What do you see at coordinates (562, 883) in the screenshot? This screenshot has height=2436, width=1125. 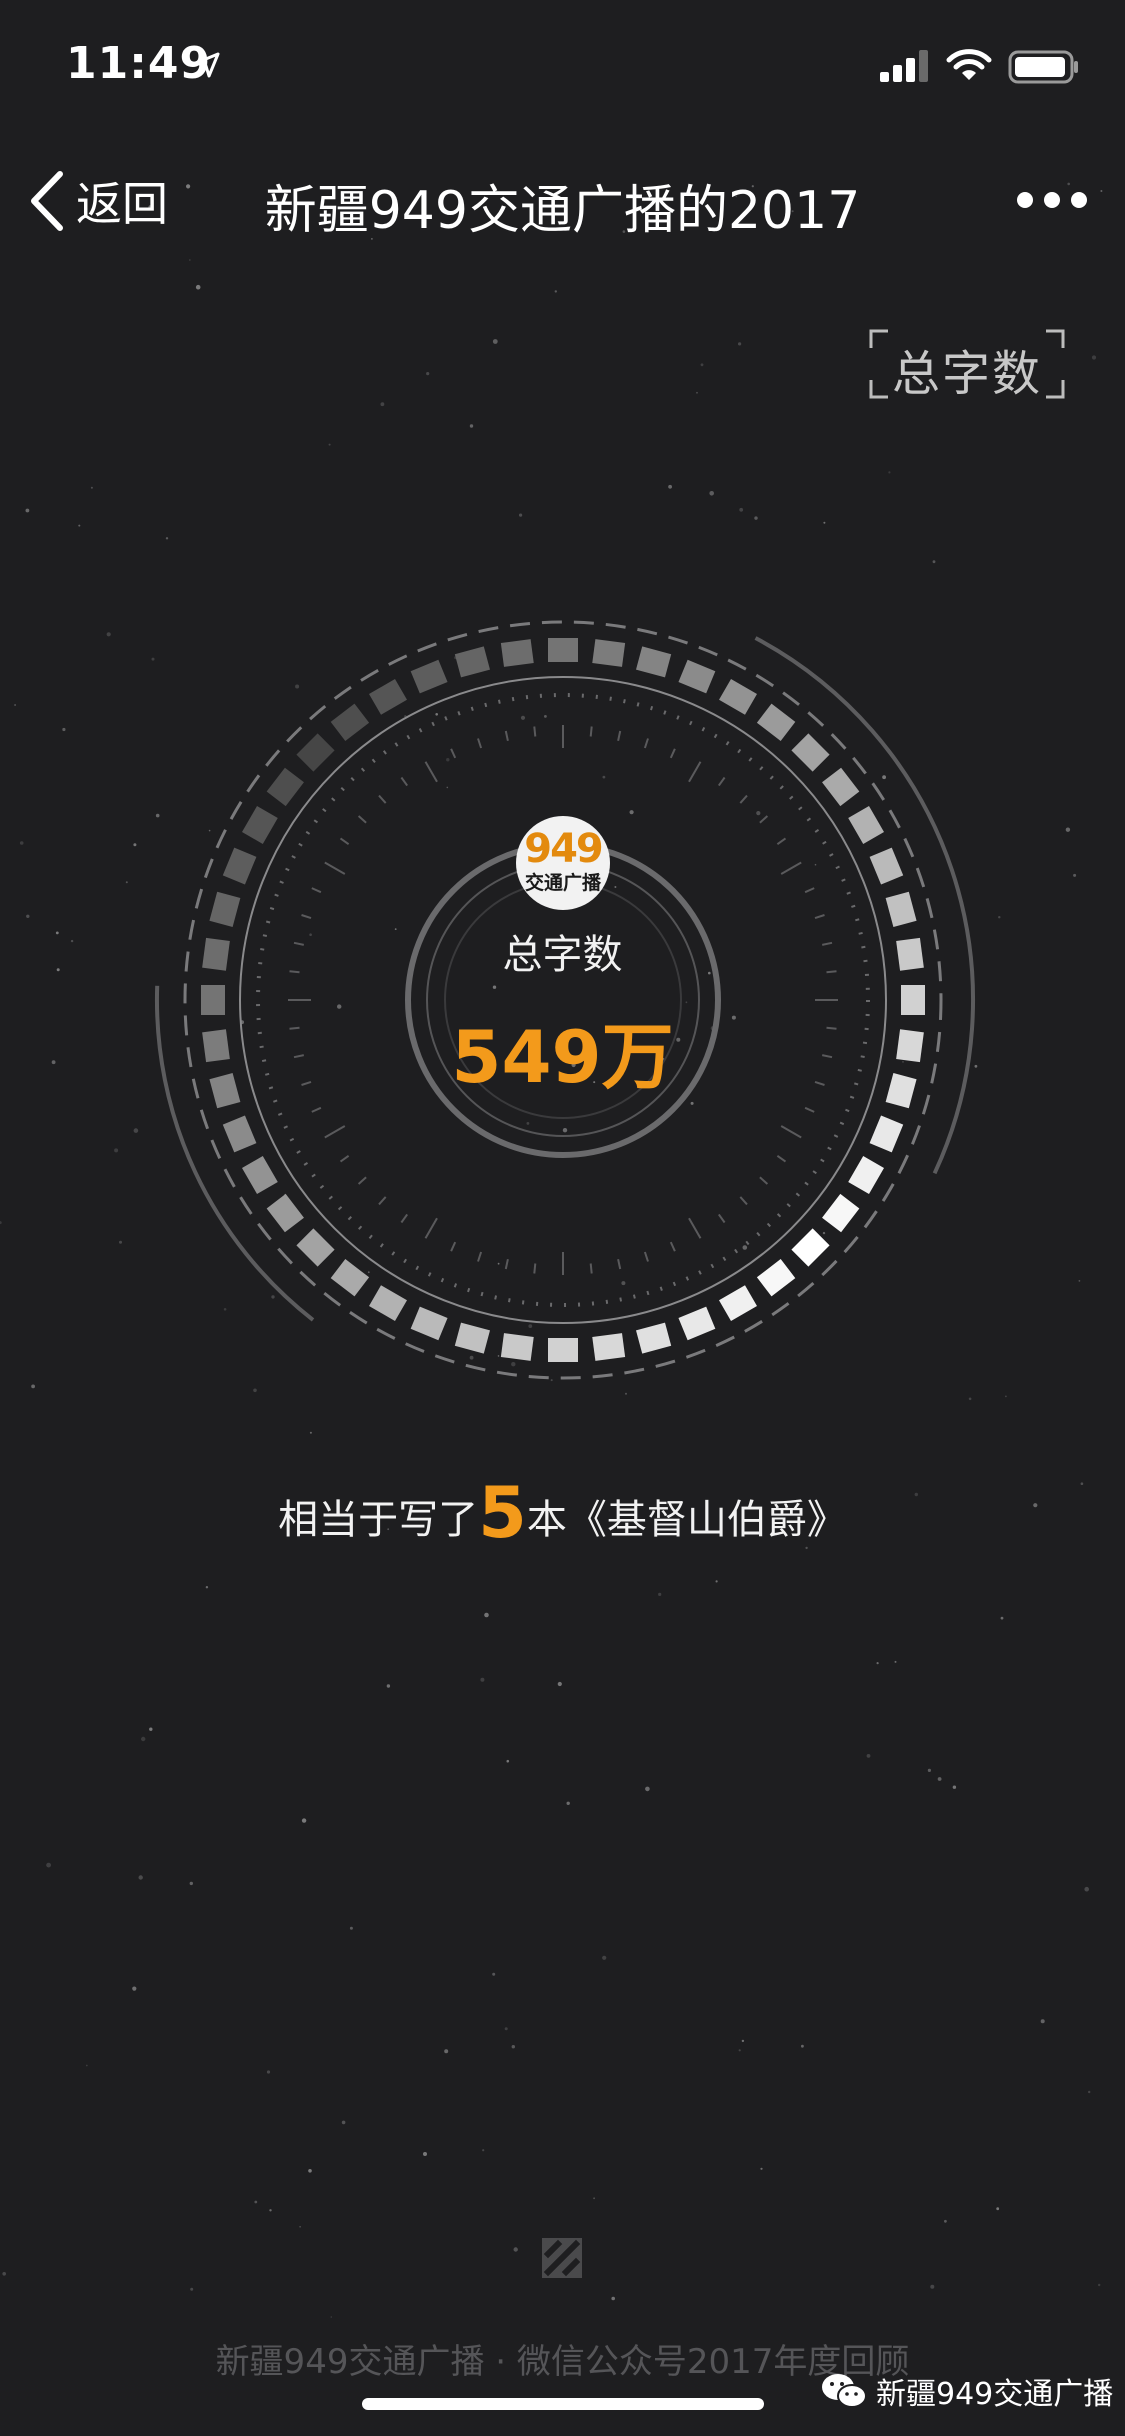 I see `logo-subtitle: 交通广播` at bounding box center [562, 883].